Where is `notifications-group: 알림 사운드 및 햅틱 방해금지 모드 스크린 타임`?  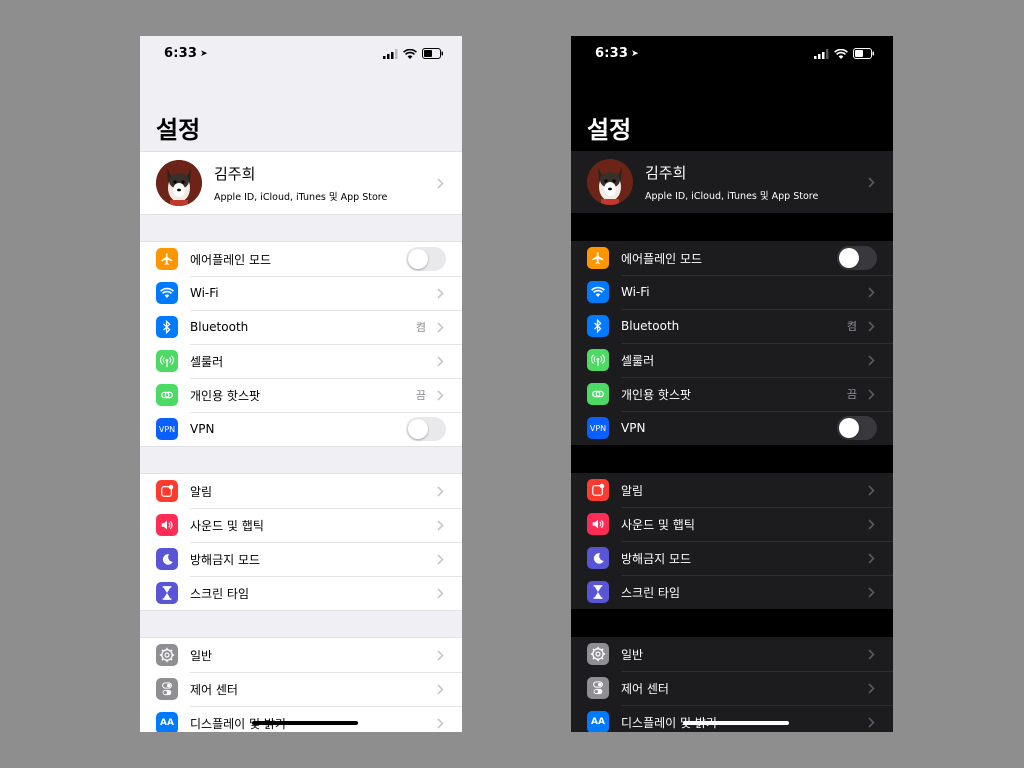
notifications-group: 알림 사운드 및 햅틱 방해금지 모드 스크린 타임 is located at coordinates (301, 542).